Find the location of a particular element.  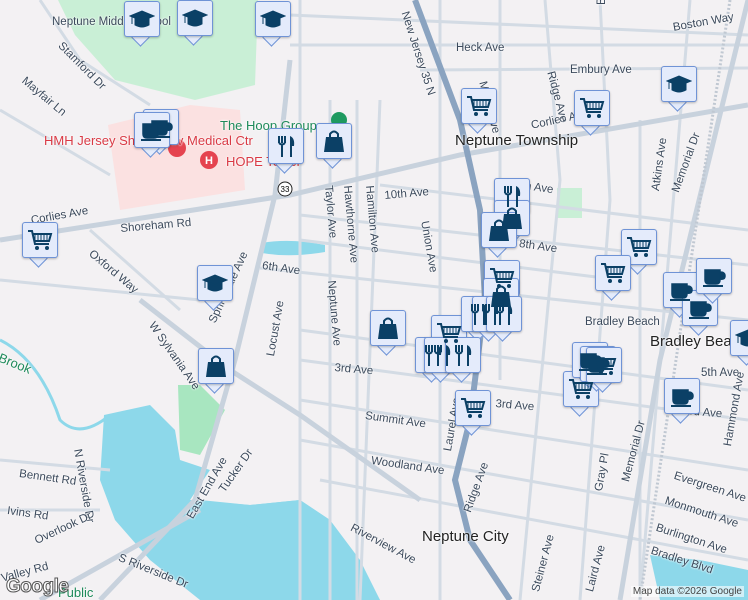

park-small is located at coordinates (569, 203).